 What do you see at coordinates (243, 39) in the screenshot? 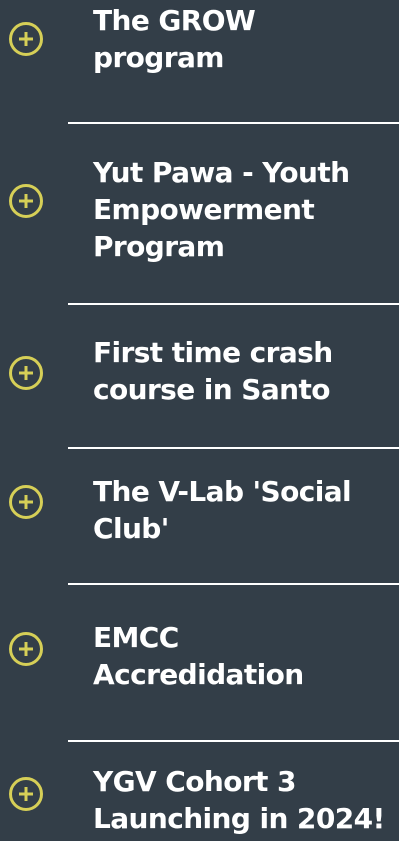
I see `accordion-item-title: The GROW program` at bounding box center [243, 39].